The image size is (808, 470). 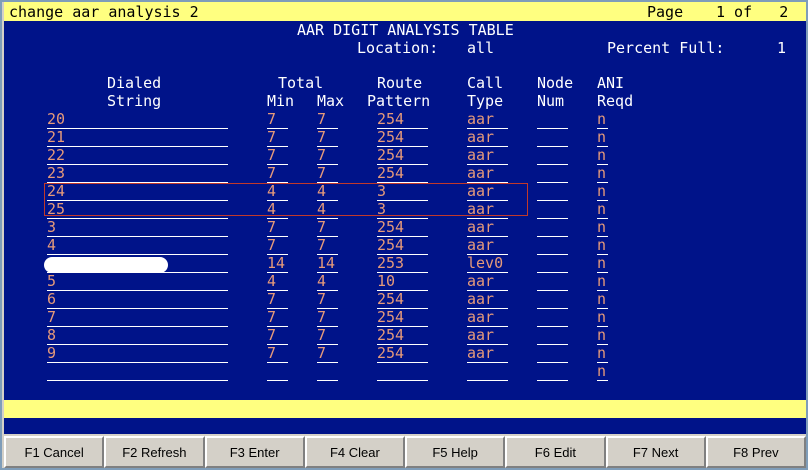 What do you see at coordinates (327, 282) in the screenshot?
I see `max-digits-field: 4` at bounding box center [327, 282].